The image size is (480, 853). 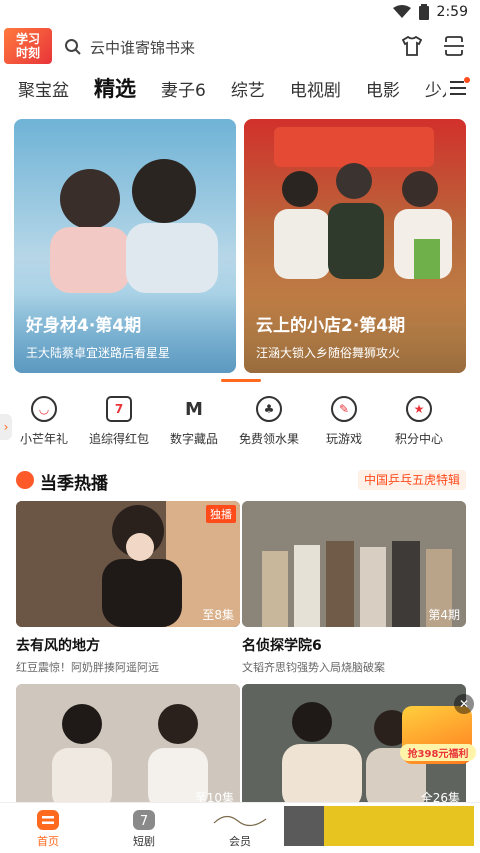 What do you see at coordinates (241, 481) in the screenshot?
I see `section-header: 当季热播 中国乒乓五虎特辑` at bounding box center [241, 481].